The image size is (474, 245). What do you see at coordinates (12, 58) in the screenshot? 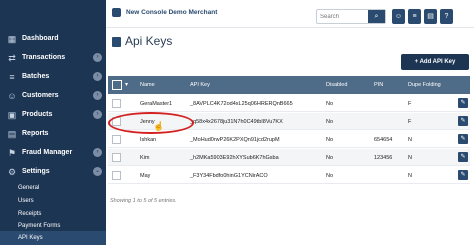
I see `transactions-icon: ⇄` at bounding box center [12, 58].